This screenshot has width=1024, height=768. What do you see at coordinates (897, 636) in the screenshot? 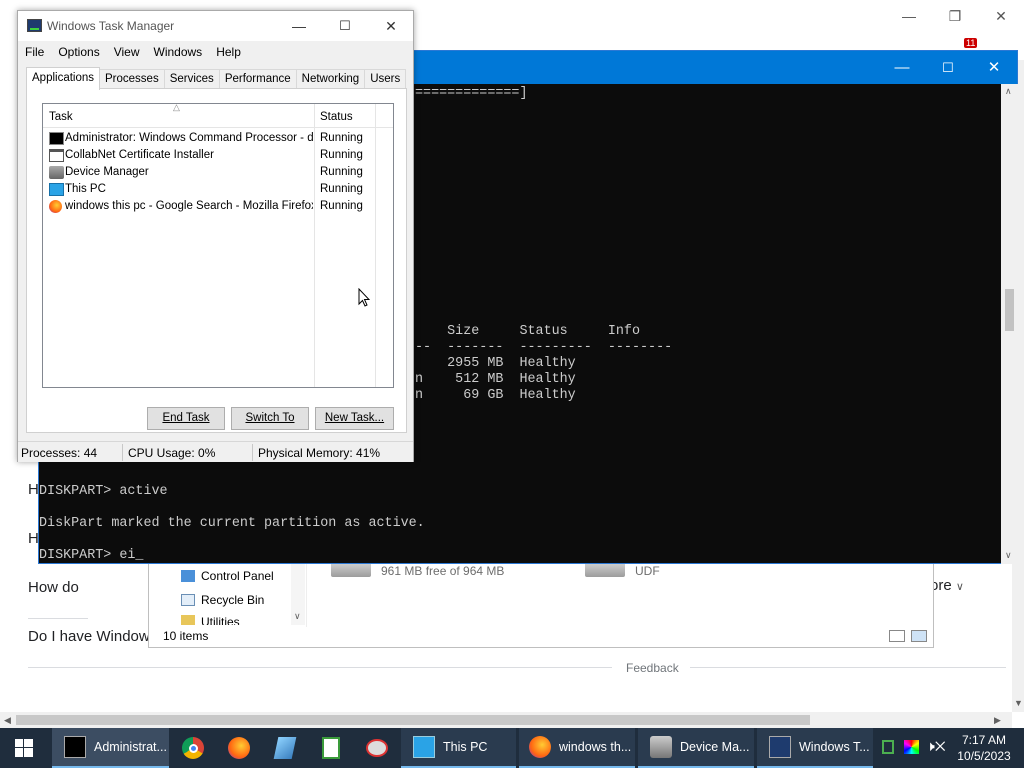
I see `details-view-icon` at bounding box center [897, 636].